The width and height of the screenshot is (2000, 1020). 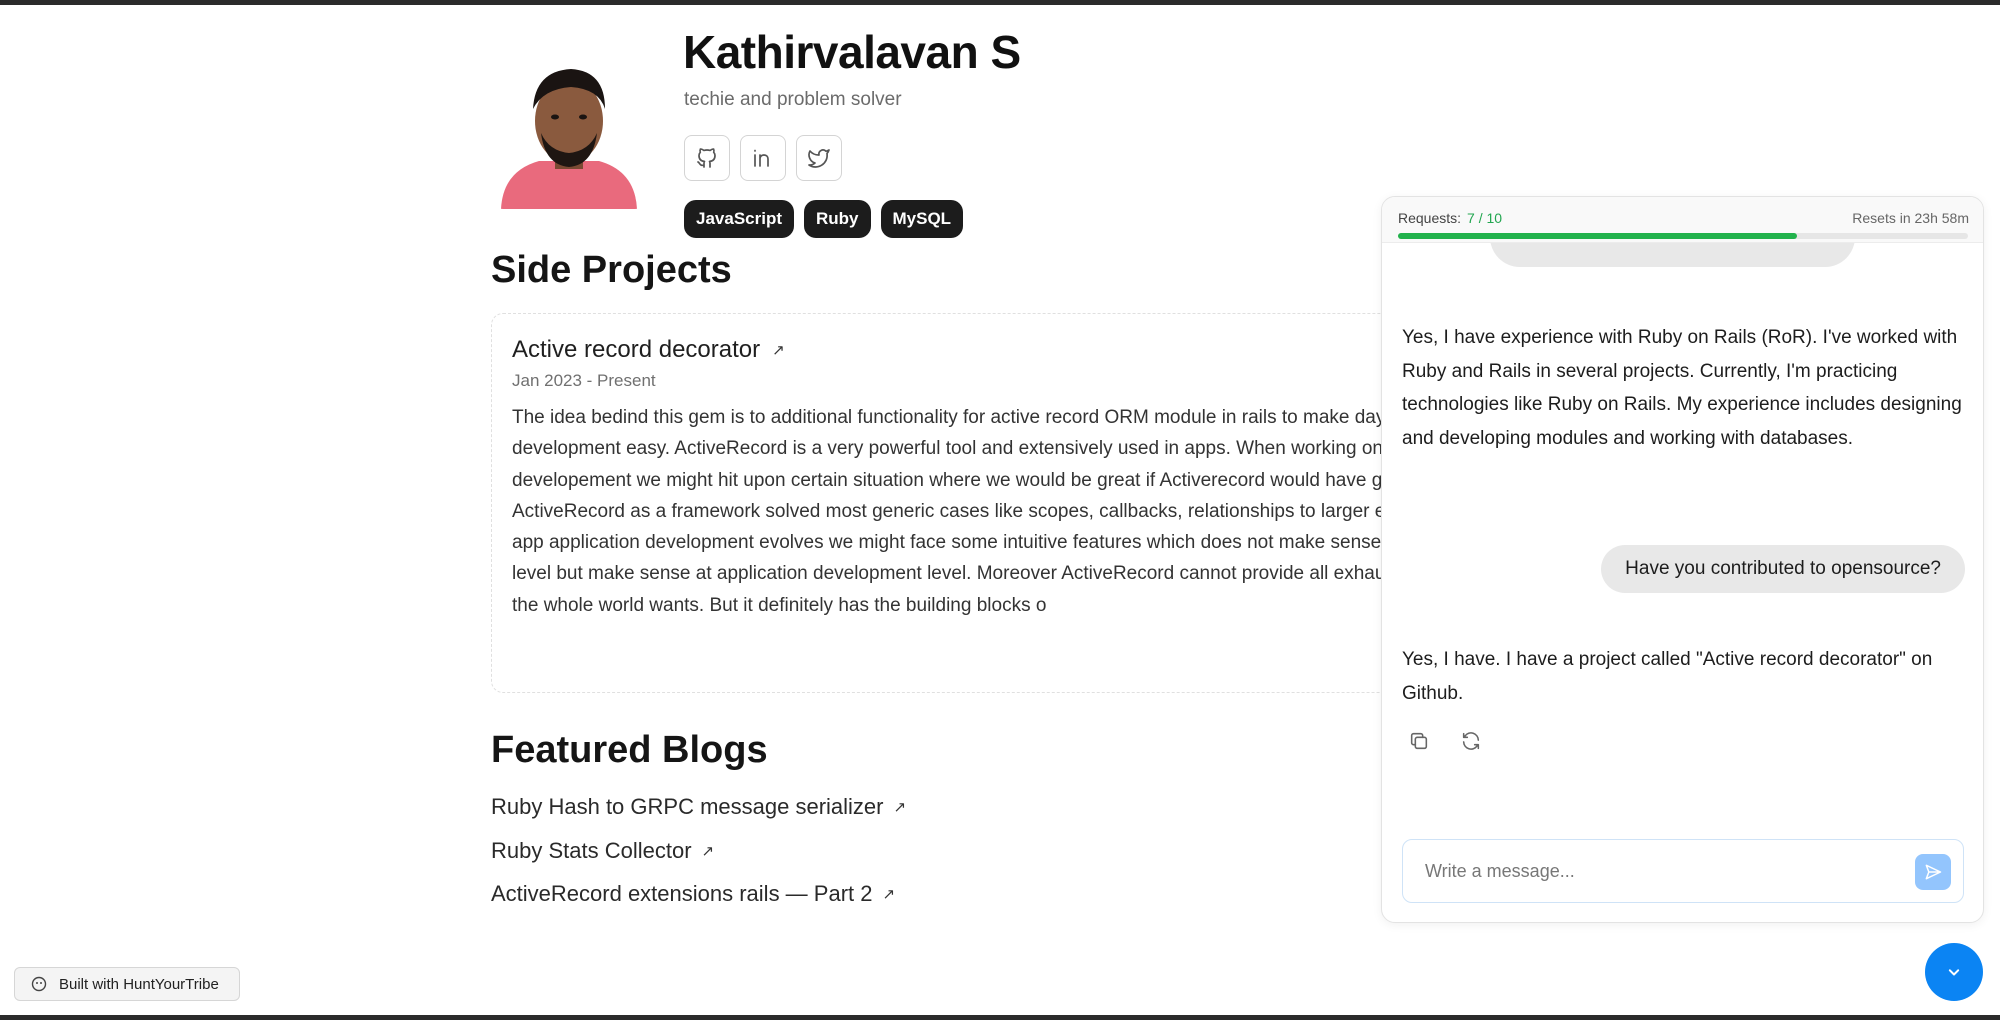 I want to click on blog-link: ActiveRecord extensions rails — Part 2 ↗, so click(x=693, y=894).